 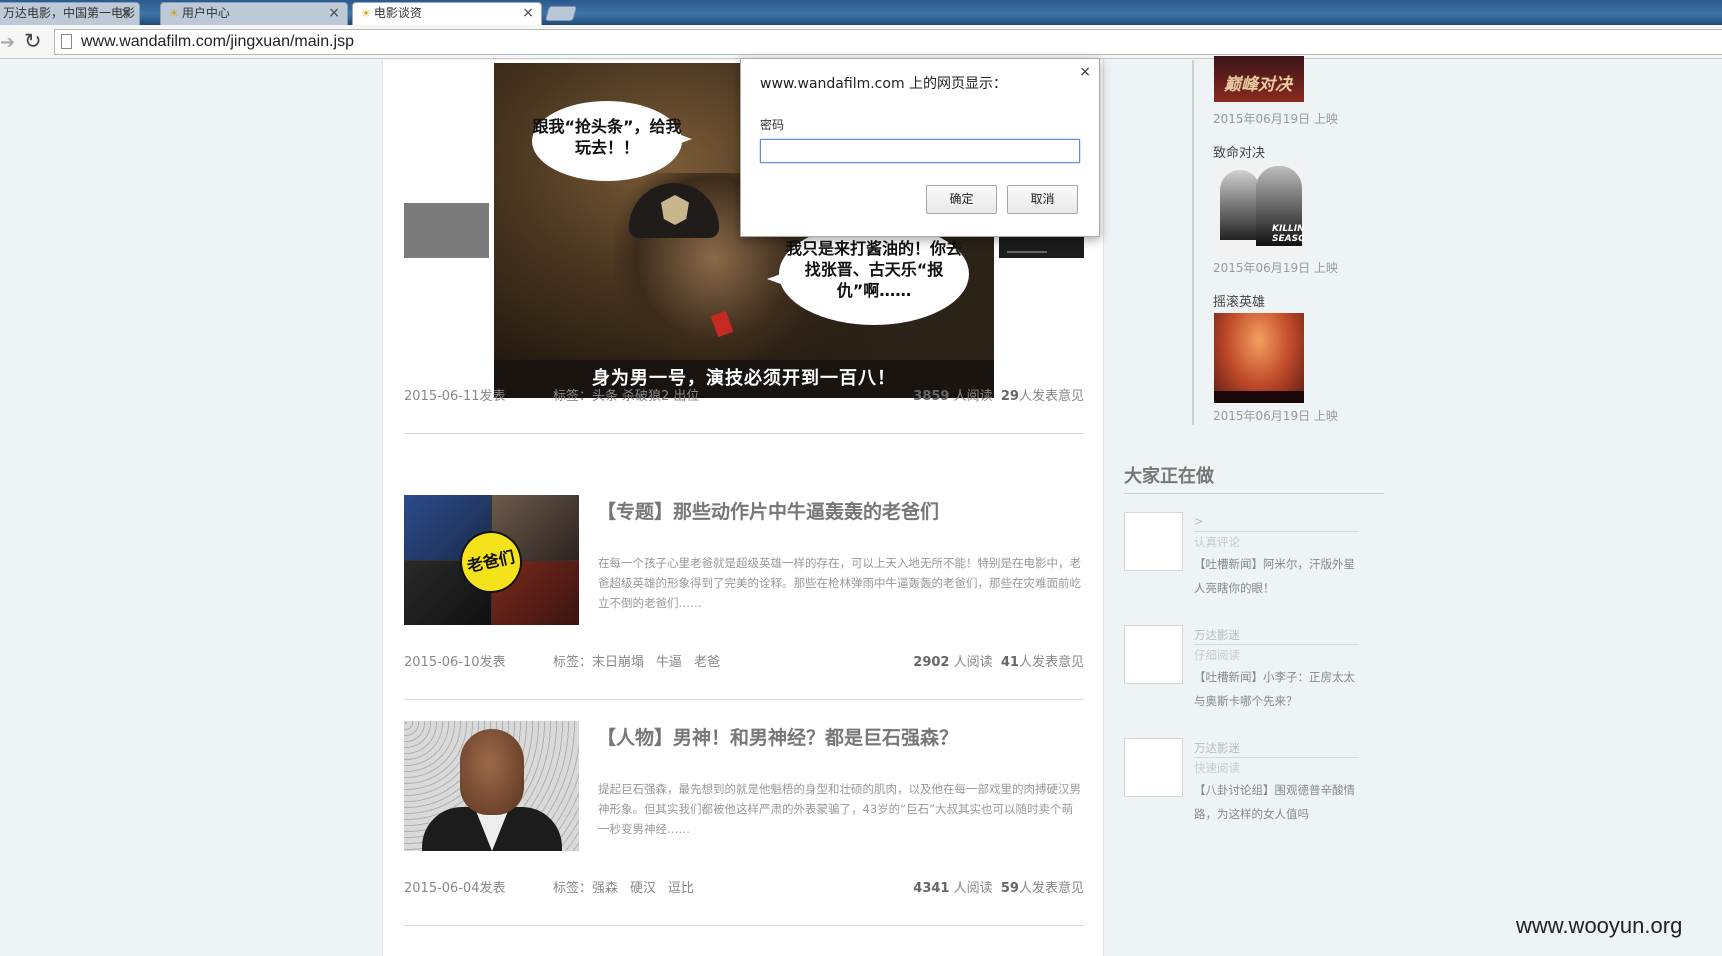 I want to click on browser-tab-strip: 万达电影，中国第一电影 × ☀ 用户中心 × ☀ 电影谈资 ×, so click(x=861, y=12).